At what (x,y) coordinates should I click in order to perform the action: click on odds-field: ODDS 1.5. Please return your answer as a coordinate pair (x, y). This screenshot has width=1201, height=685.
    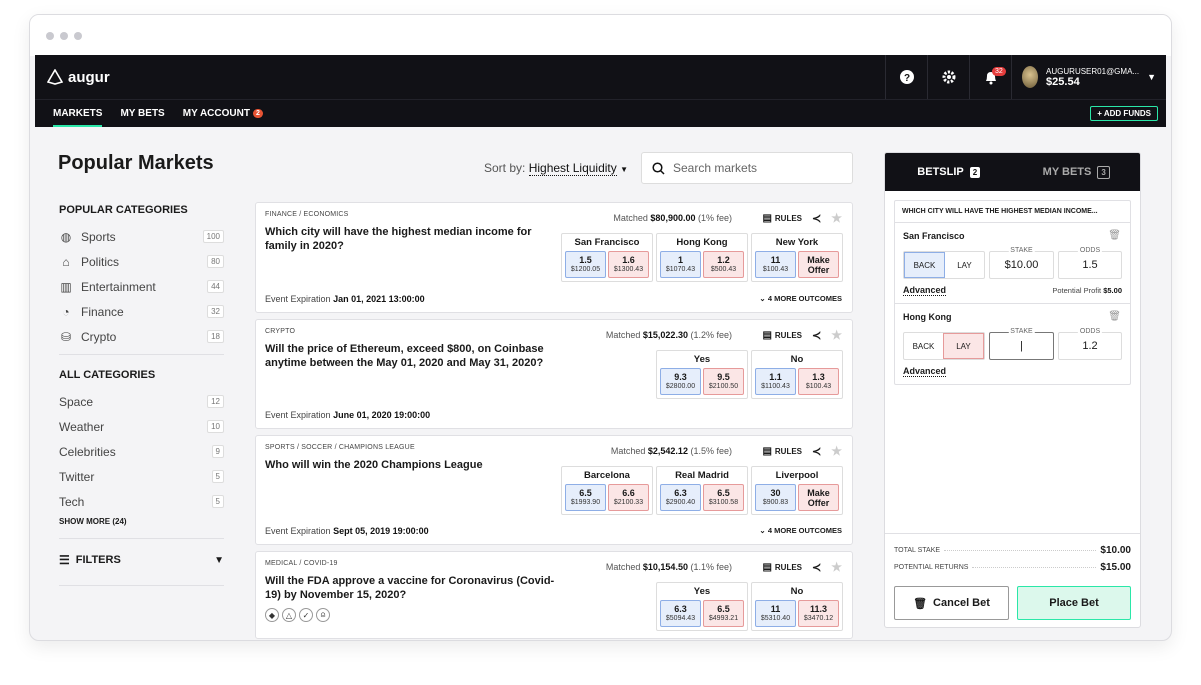
    Looking at the image, I should click on (1090, 263).